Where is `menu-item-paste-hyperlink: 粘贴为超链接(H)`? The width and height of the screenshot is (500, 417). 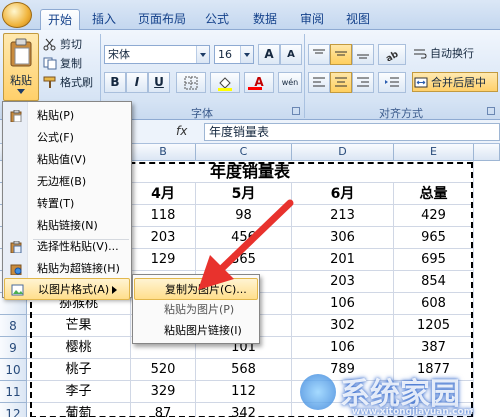 menu-item-paste-hyperlink: 粘贴为超链接(H) is located at coordinates (67, 269).